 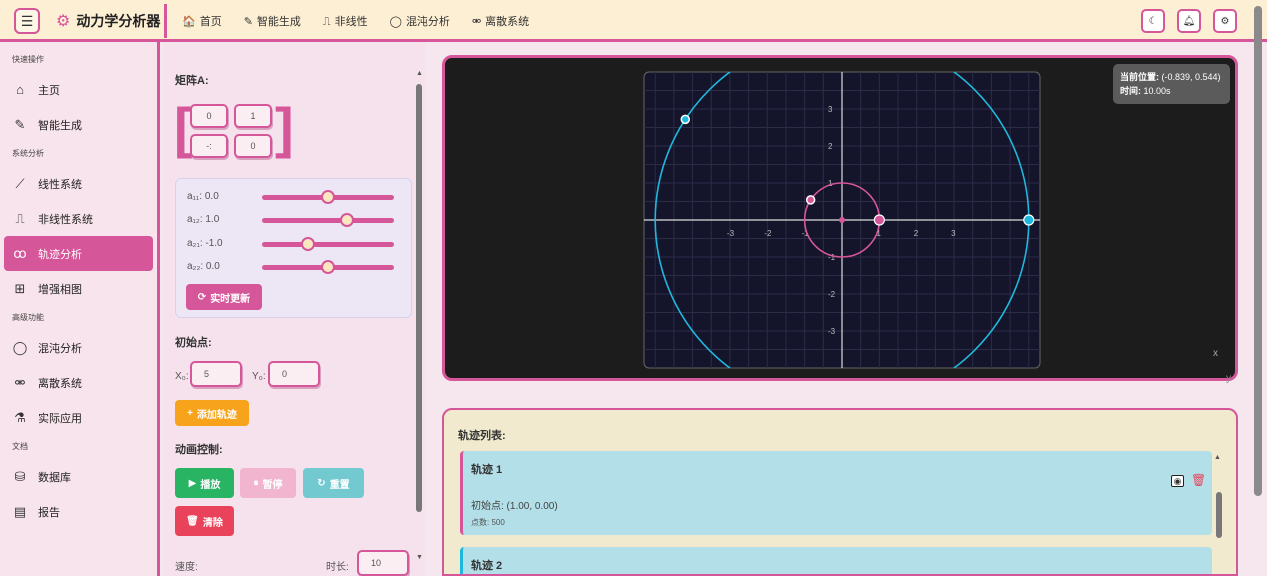 What do you see at coordinates (20, 218) in the screenshot?
I see `wave-icon: ⎍` at bounding box center [20, 218].